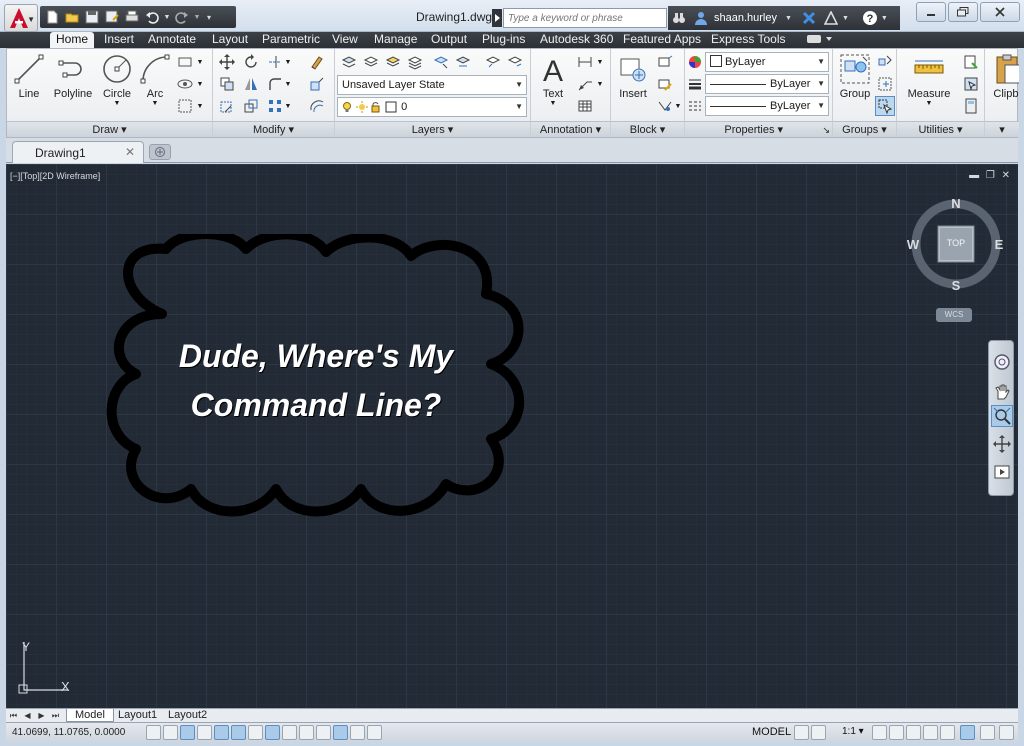  Describe the element at coordinates (1003, 84) in the screenshot. I see `clipboard-tool: Clipbo` at that location.